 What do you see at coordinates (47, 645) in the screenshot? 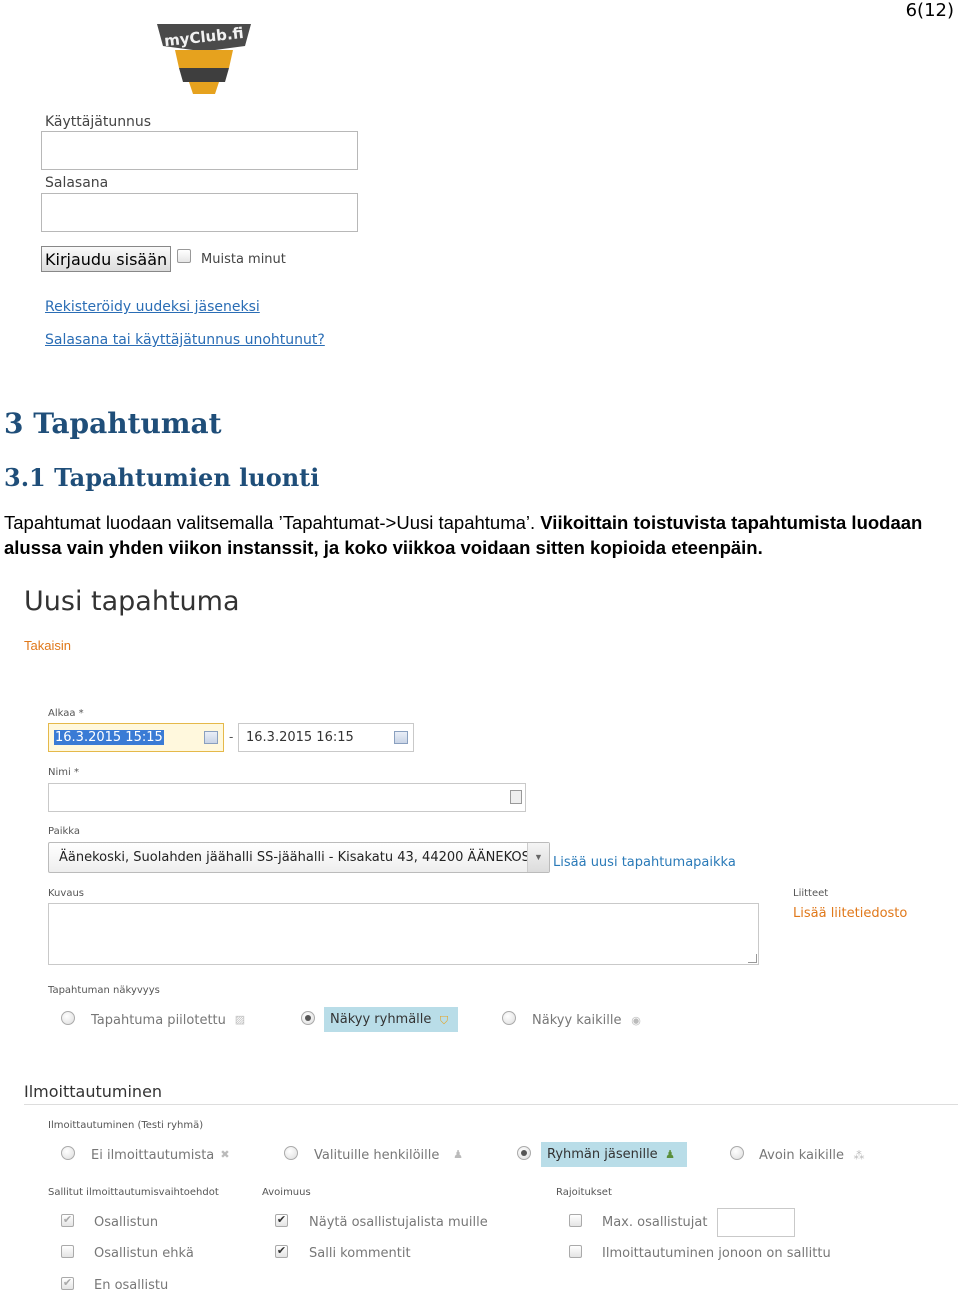
I see `back-link: Takaisin` at bounding box center [47, 645].